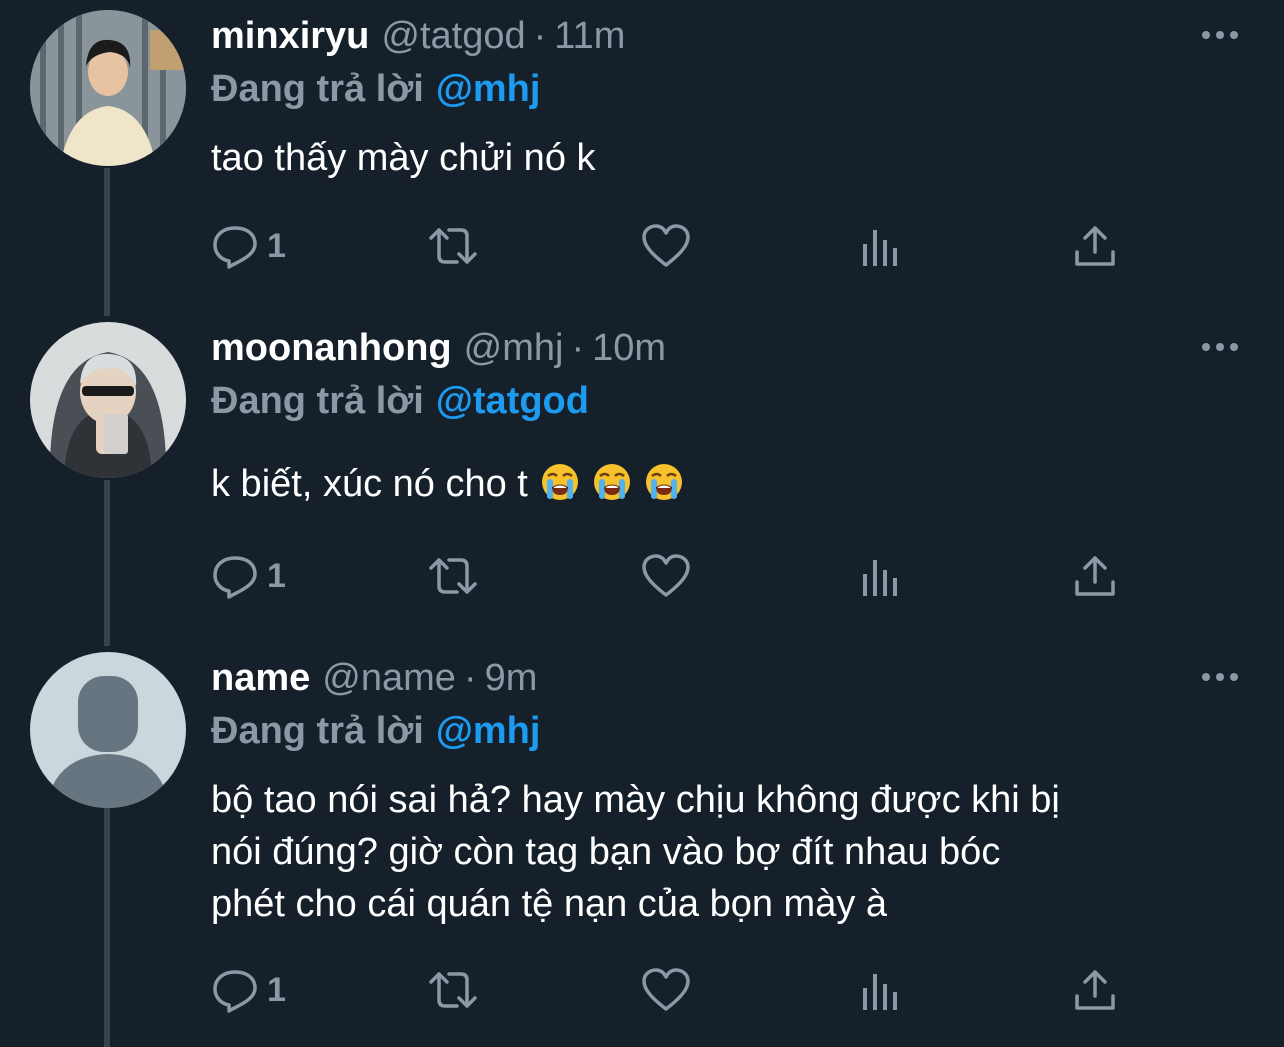 The width and height of the screenshot is (1284, 1047). I want to click on mention-link: @tatgod, so click(512, 401).